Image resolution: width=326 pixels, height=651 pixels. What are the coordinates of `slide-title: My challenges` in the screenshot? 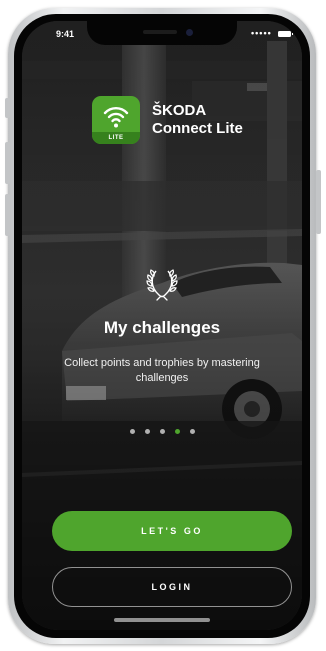 It's located at (162, 327).